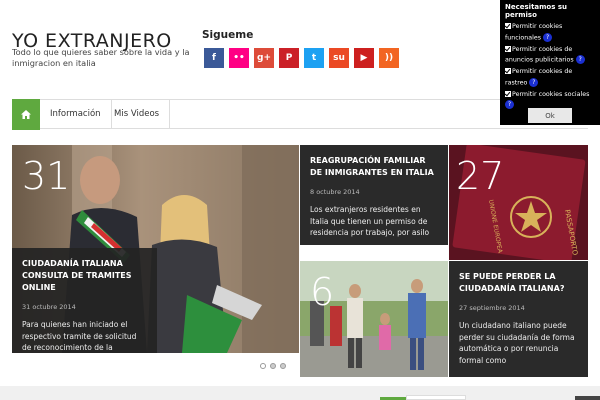  What do you see at coordinates (389, 58) in the screenshot?
I see `rss-icon: ))` at bounding box center [389, 58].